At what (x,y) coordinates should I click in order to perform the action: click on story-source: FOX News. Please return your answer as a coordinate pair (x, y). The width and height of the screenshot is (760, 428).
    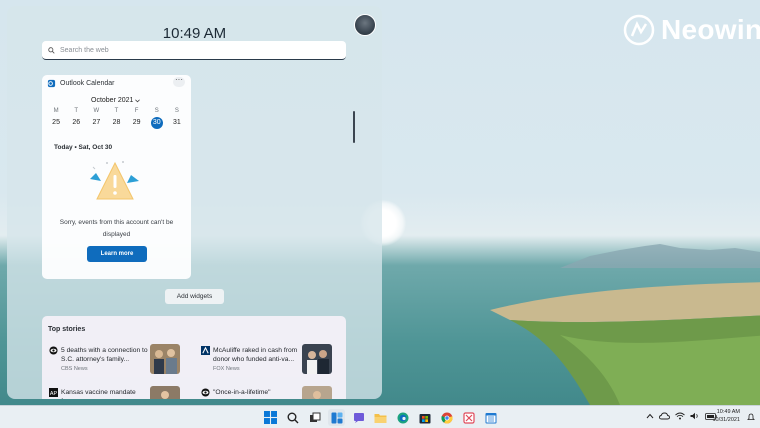
    Looking at the image, I should click on (226, 369).